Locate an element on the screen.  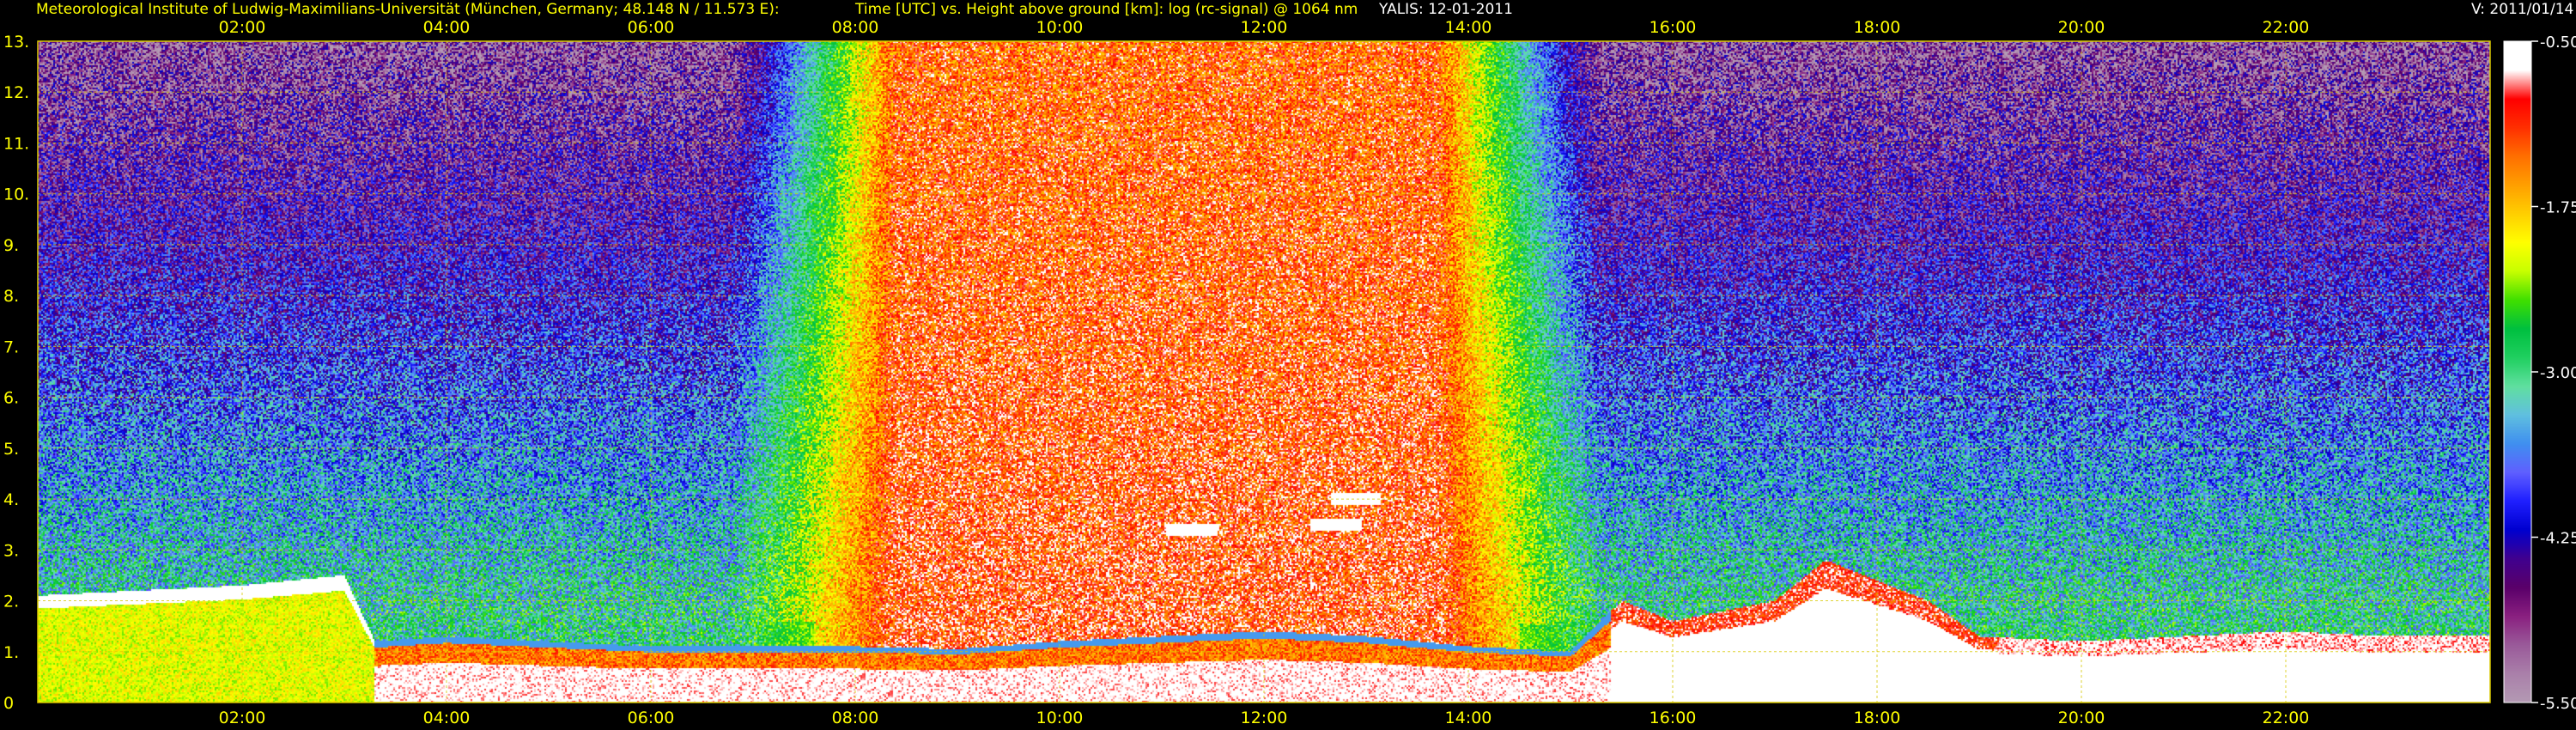
y-tick-label: 11. is located at coordinates (16, 143).